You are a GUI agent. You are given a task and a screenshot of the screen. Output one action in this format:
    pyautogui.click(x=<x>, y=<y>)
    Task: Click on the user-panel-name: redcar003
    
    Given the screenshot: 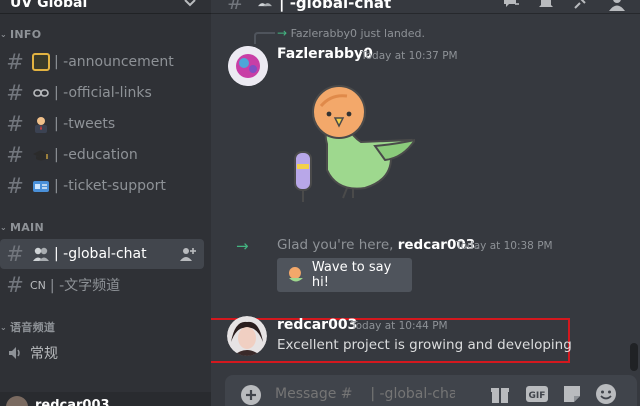 What is the action you would take?
    pyautogui.click(x=72, y=402)
    